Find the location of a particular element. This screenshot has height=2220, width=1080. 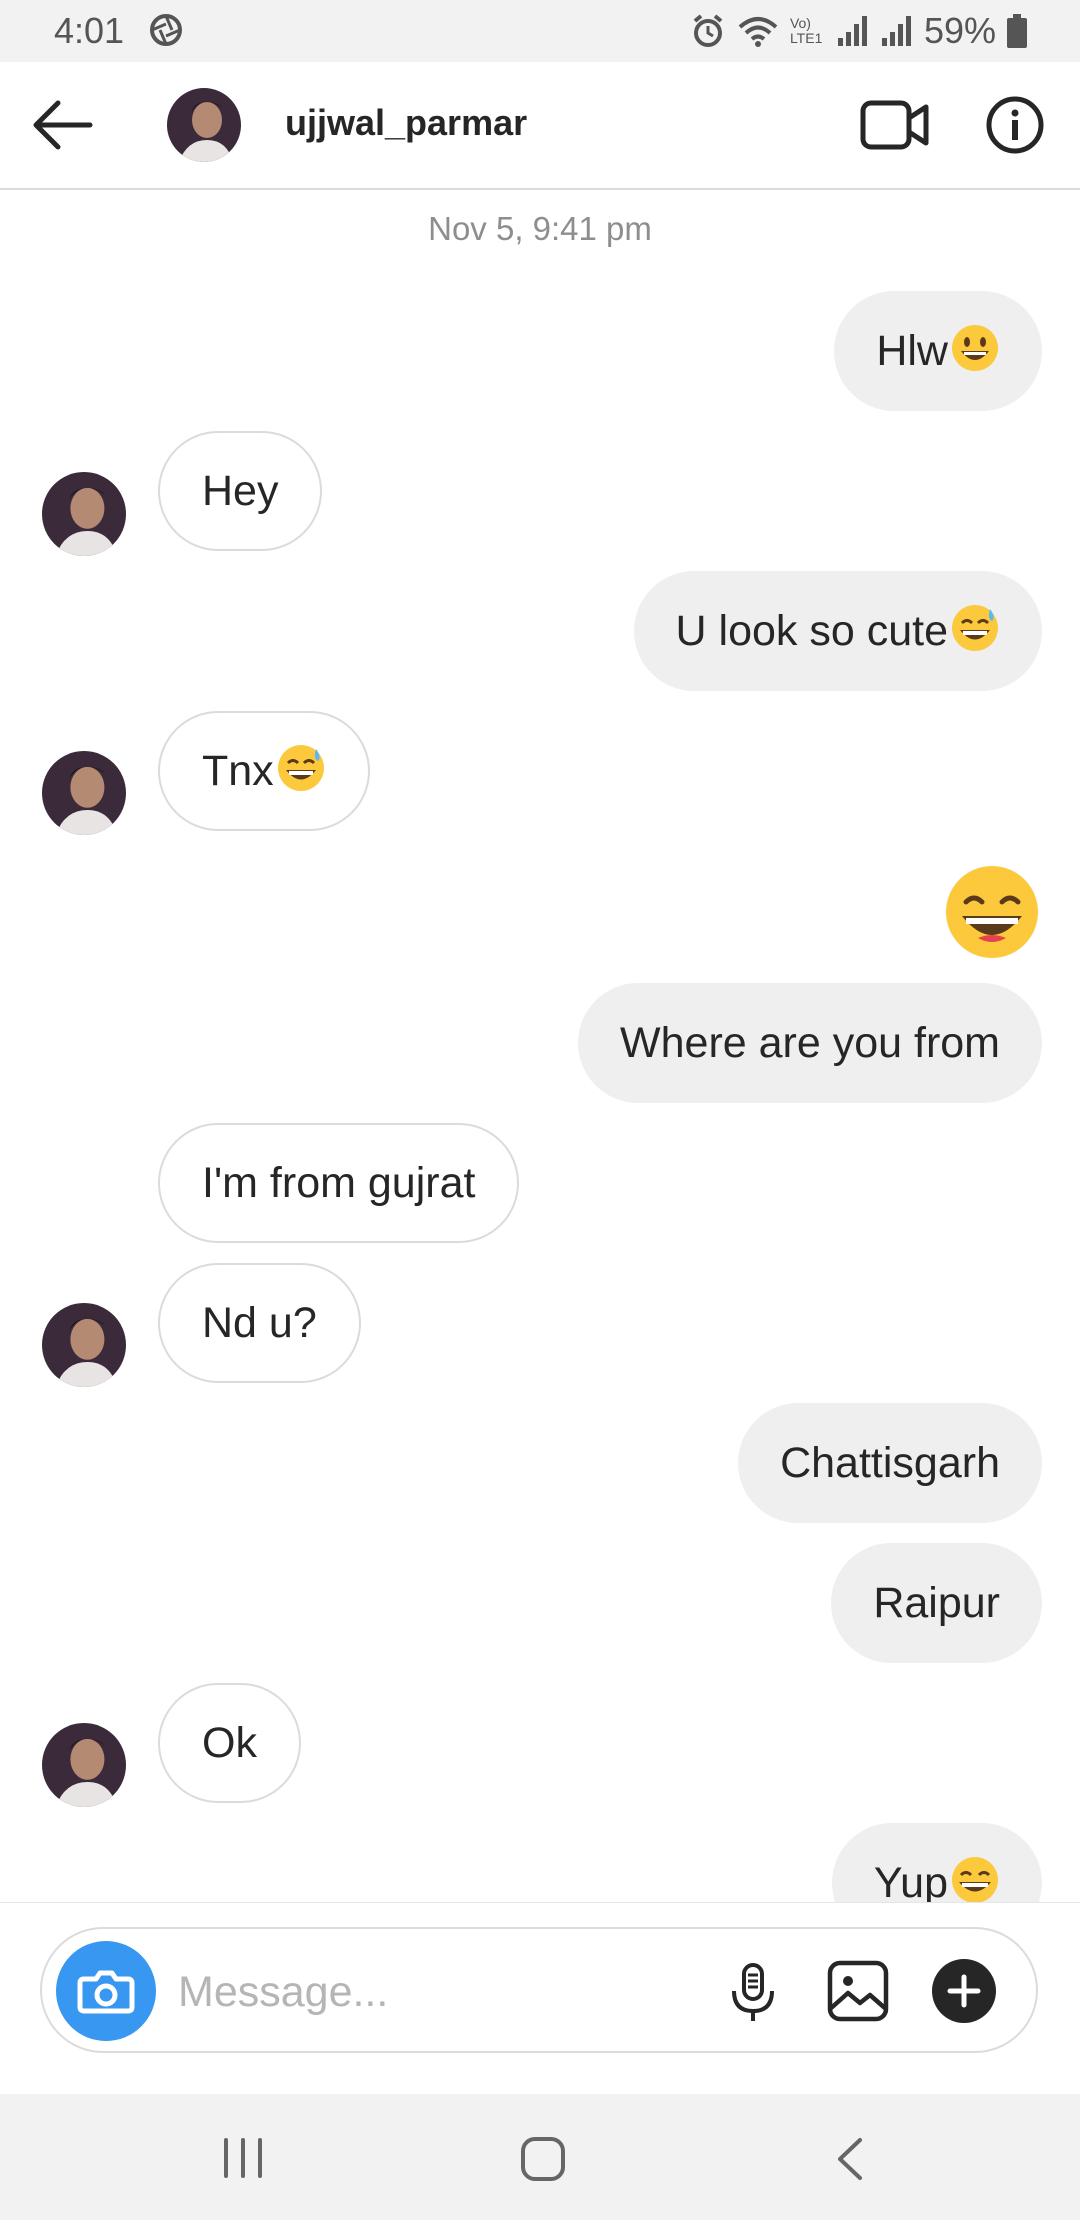

sent-message: Yup is located at coordinates (936, 1862).